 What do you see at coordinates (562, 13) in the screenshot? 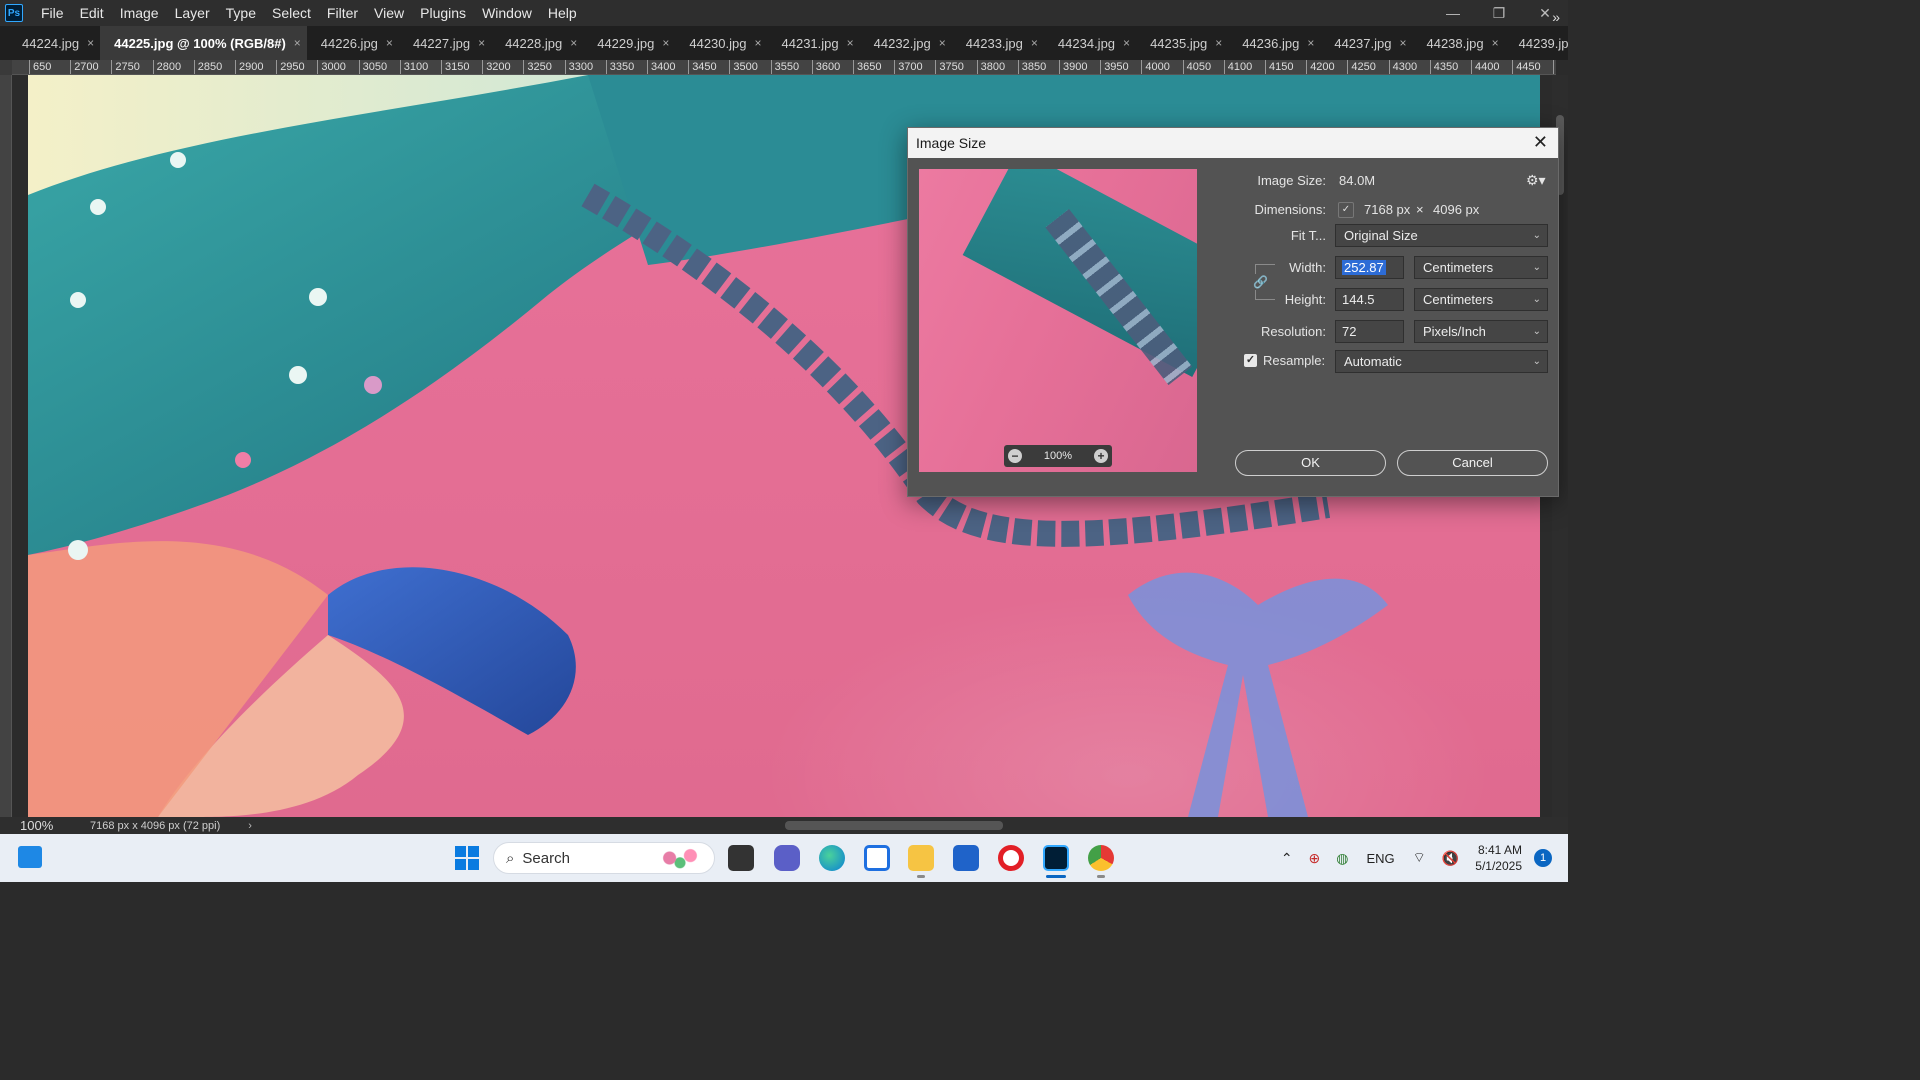
I see `menu-help: Help` at bounding box center [562, 13].